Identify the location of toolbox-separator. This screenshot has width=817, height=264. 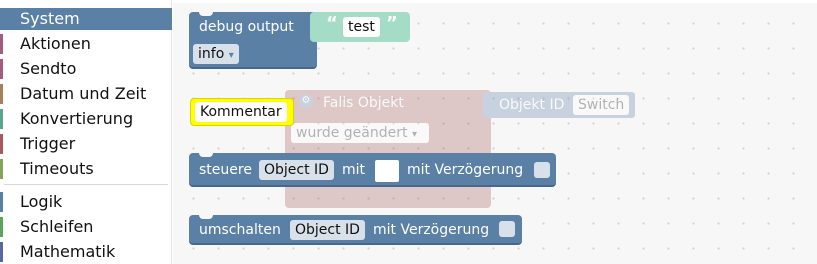
(86, 184).